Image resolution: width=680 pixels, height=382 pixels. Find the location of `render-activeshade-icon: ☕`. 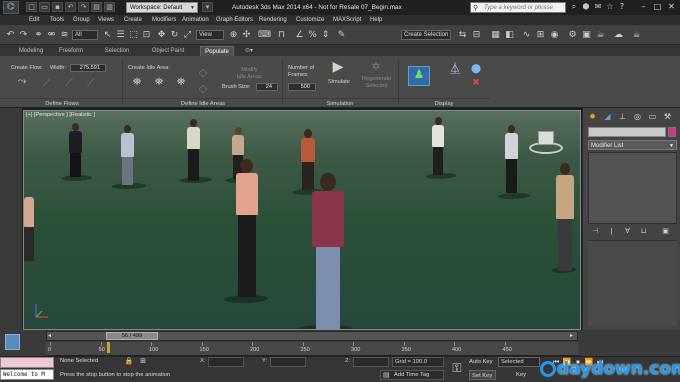

render-activeshade-icon: ☕ is located at coordinates (636, 35).